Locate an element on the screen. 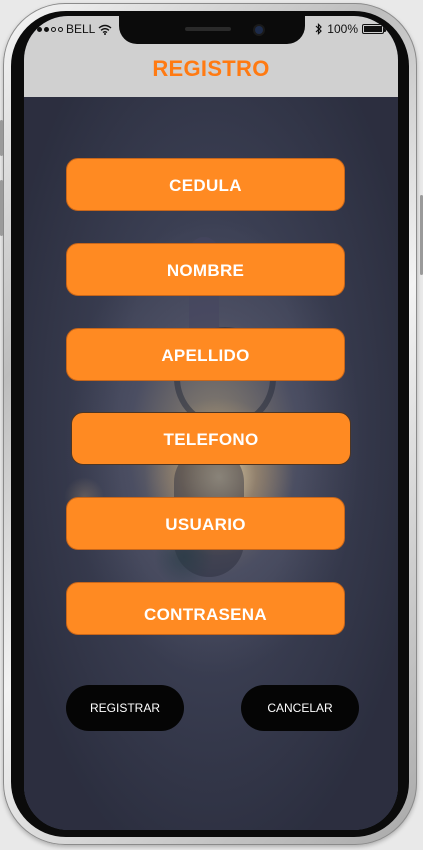 The width and height of the screenshot is (423, 850). contrasena-field: CONTRASENA is located at coordinates (205, 608).